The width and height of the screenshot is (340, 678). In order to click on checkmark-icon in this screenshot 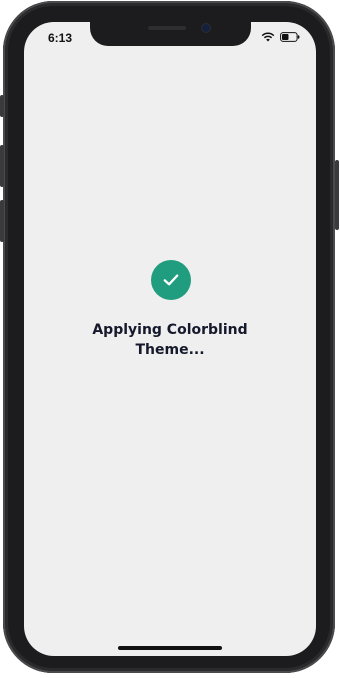, I will do `click(171, 280)`.